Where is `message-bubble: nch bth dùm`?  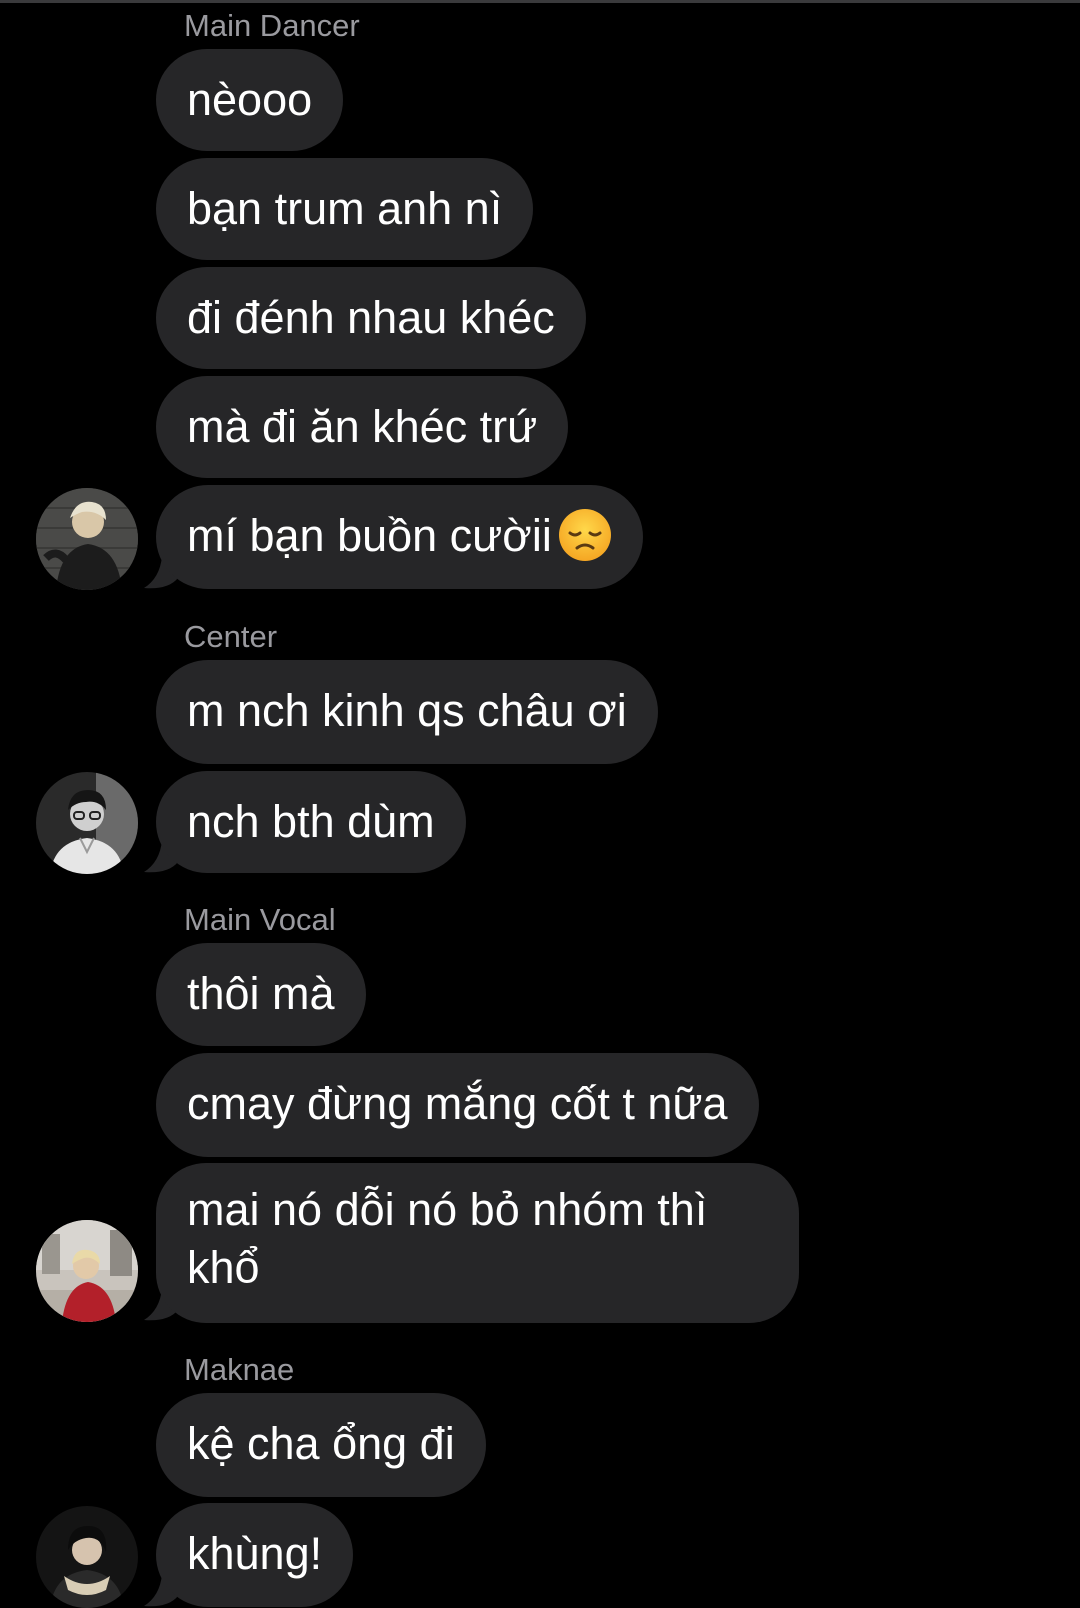
message-bubble: nch bth dùm is located at coordinates (311, 822).